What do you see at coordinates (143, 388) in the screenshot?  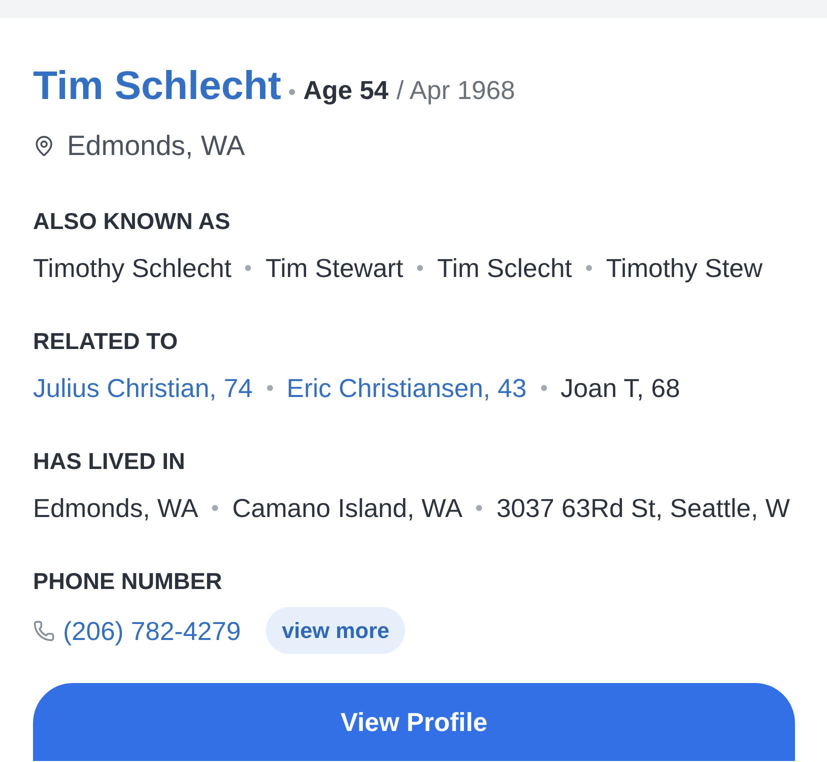 I see `relative-link: Julius Christian, 74` at bounding box center [143, 388].